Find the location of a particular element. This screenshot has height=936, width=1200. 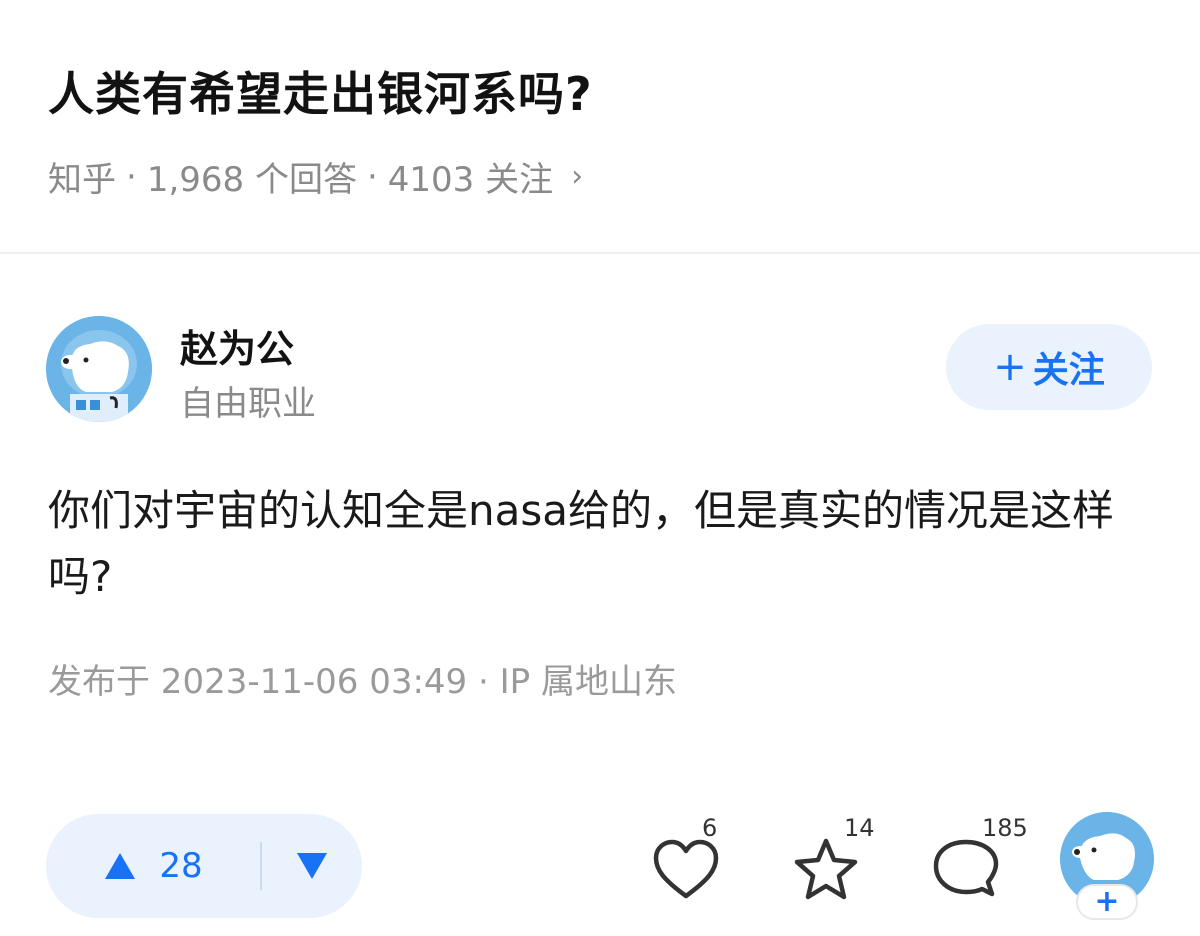

chevron-right-icon: › is located at coordinates (577, 176).